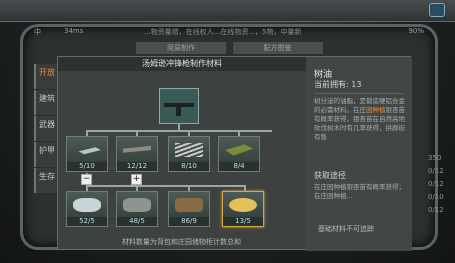  Describe the element at coordinates (277, 48) in the screenshot. I see `tab-recipe-book: 配方图鉴` at that location.